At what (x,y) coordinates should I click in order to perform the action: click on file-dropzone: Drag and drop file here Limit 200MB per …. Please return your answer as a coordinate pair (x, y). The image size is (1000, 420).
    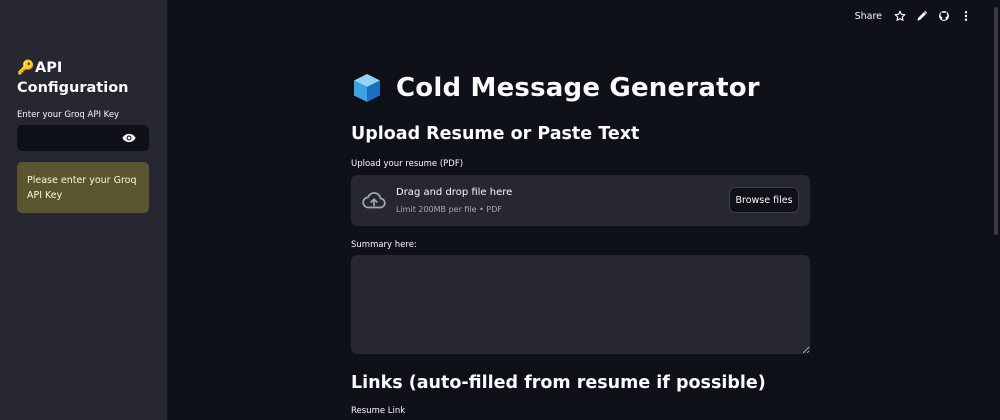
    Looking at the image, I should click on (580, 200).